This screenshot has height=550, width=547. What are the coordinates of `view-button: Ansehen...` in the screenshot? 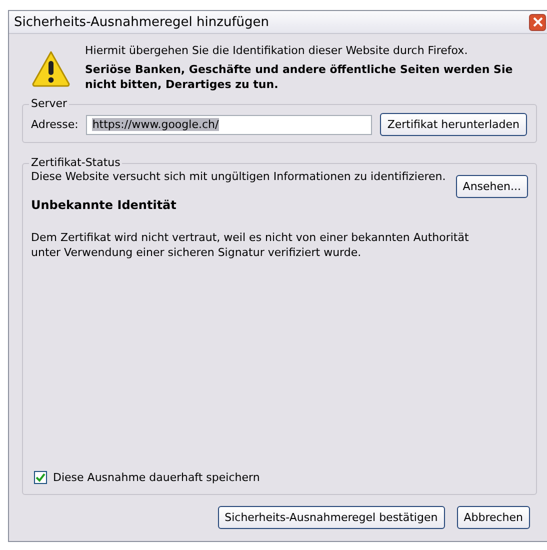 It's located at (492, 186).